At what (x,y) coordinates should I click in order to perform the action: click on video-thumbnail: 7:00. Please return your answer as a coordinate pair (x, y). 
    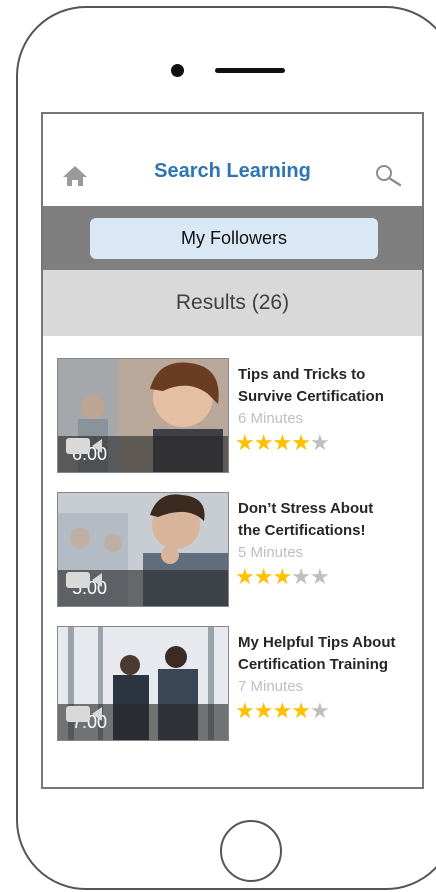
    Looking at the image, I should click on (143, 683).